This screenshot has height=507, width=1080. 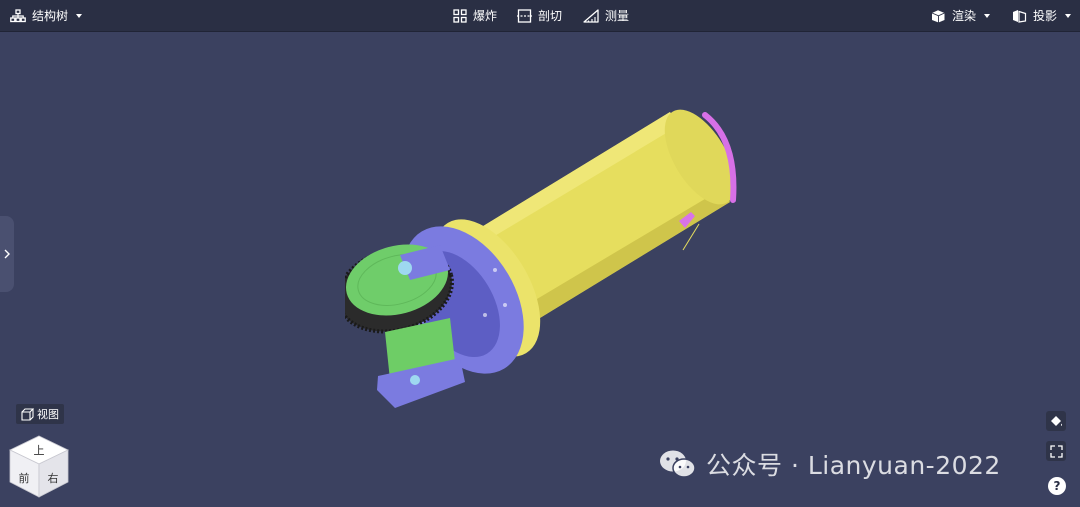 I want to click on paint-bucket-icon, so click(x=1056, y=421).